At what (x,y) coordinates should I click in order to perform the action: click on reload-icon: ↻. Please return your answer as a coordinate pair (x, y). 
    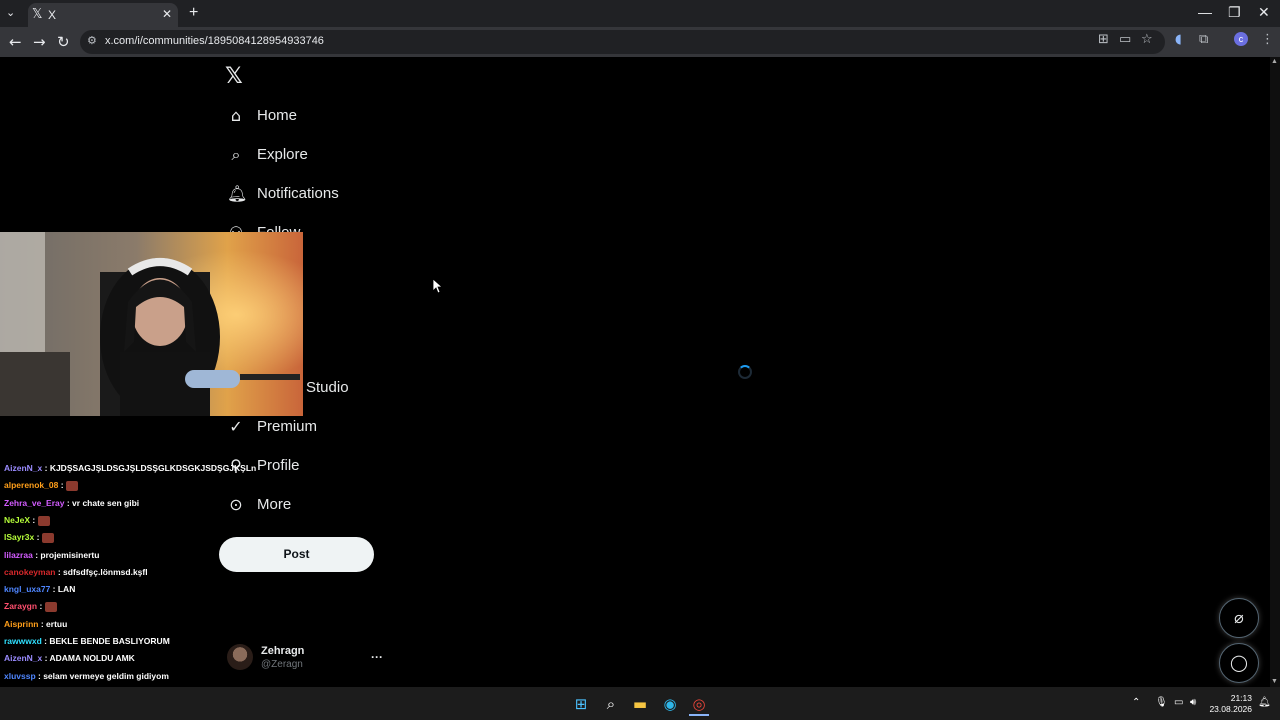
    Looking at the image, I should click on (63, 42).